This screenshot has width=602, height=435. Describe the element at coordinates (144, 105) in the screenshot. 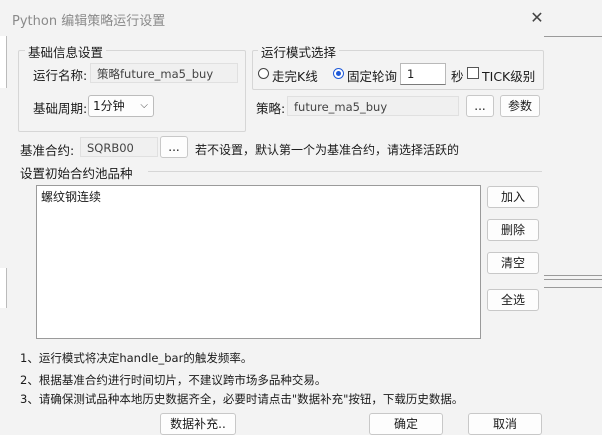

I see `chevron-down-icon: ⌵` at that location.